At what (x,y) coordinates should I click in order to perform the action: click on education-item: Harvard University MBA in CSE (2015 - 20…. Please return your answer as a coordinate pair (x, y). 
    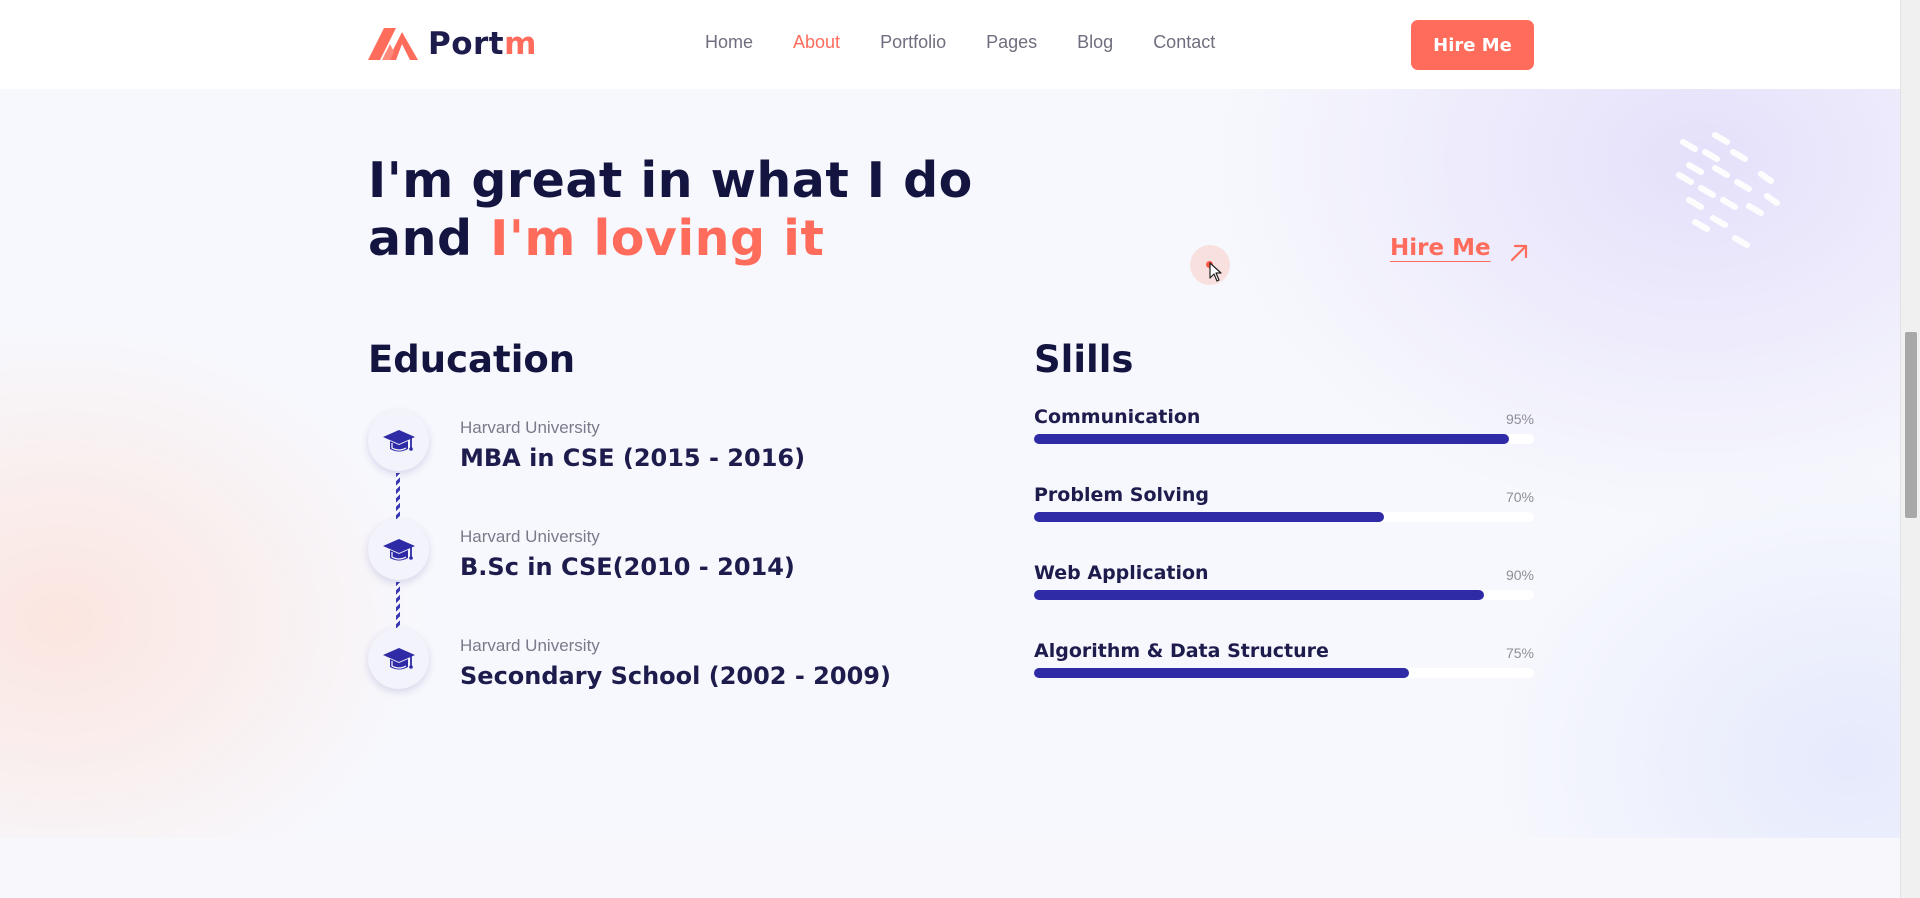
    Looking at the image, I should click on (668, 445).